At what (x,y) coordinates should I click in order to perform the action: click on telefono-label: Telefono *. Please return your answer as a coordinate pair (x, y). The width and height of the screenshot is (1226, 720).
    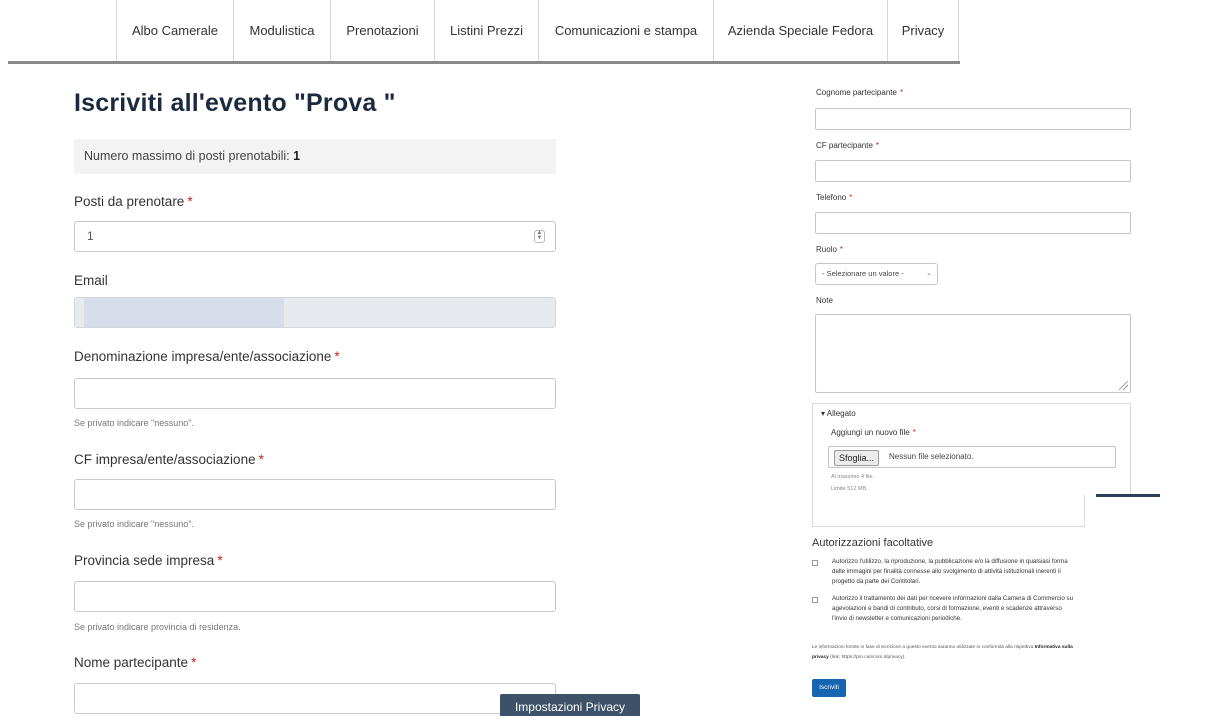
    Looking at the image, I should click on (834, 197).